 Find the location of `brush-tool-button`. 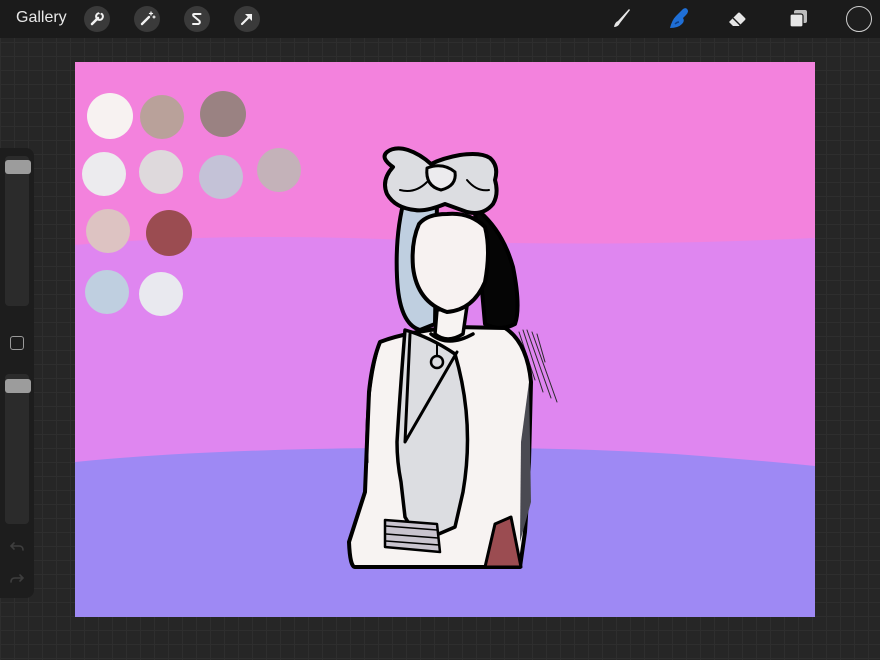

brush-tool-button is located at coordinates (620, 19).